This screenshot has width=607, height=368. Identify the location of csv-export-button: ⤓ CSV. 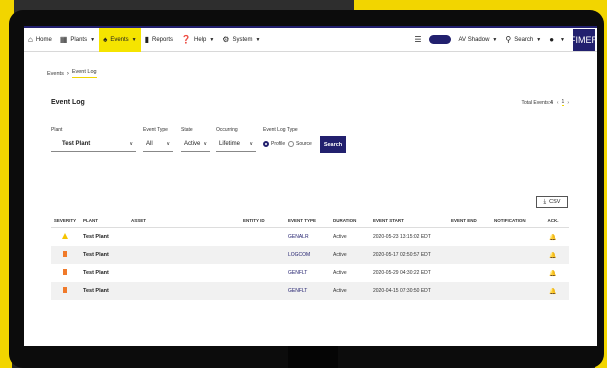
(552, 202).